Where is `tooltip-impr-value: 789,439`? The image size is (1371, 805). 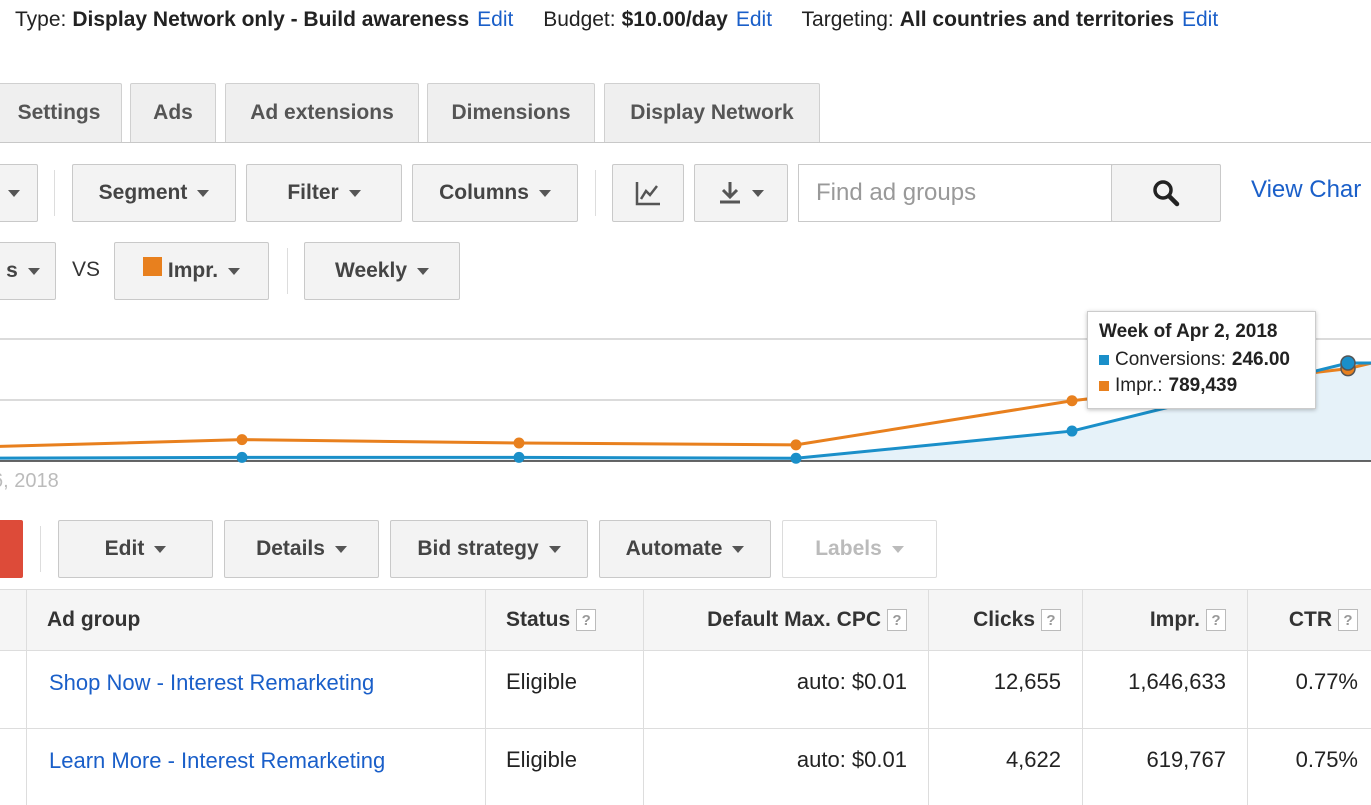
tooltip-impr-value: 789,439 is located at coordinates (1203, 385).